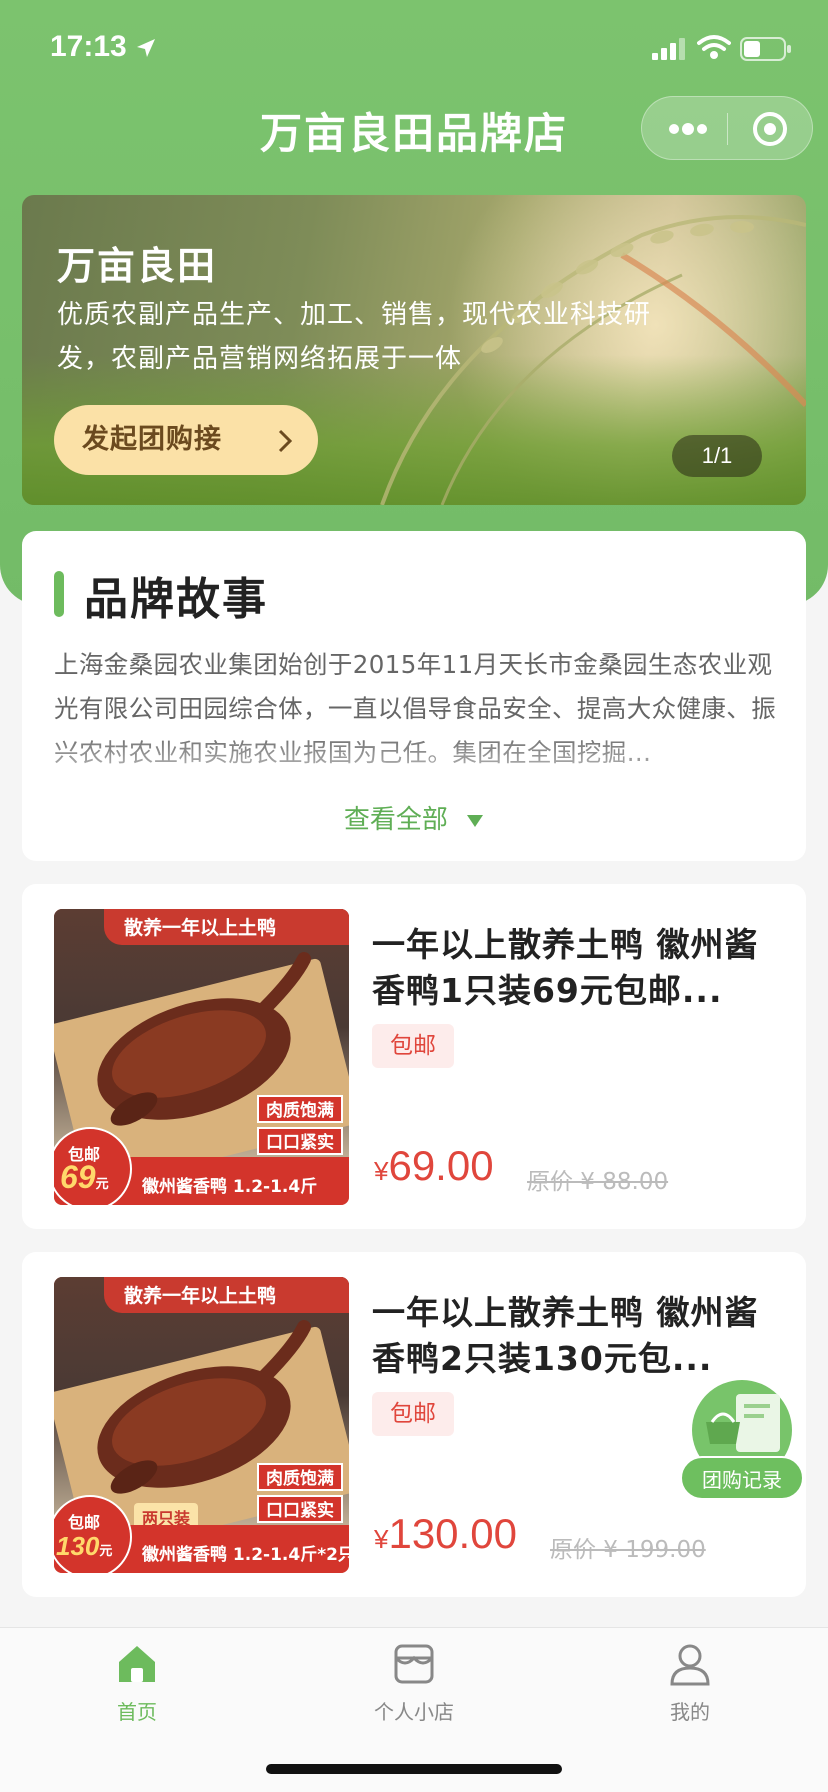  Describe the element at coordinates (285, 441) in the screenshot. I see `chevron-right-icon` at that location.